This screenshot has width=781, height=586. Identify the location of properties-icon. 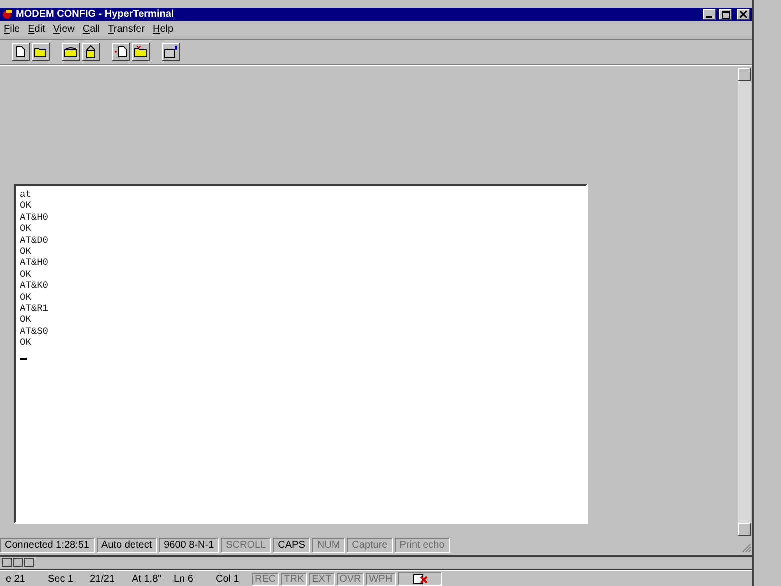
(171, 52).